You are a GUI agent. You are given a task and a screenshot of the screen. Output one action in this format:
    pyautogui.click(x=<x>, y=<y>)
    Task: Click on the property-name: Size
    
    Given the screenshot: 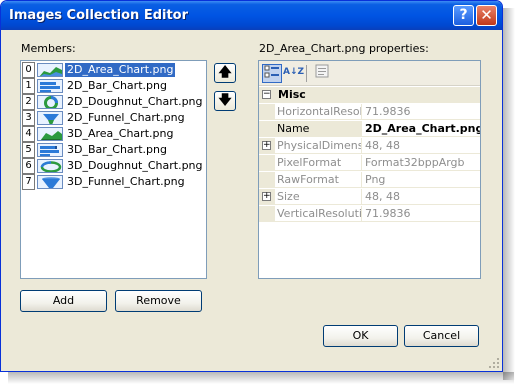 What is the action you would take?
    pyautogui.click(x=318, y=197)
    